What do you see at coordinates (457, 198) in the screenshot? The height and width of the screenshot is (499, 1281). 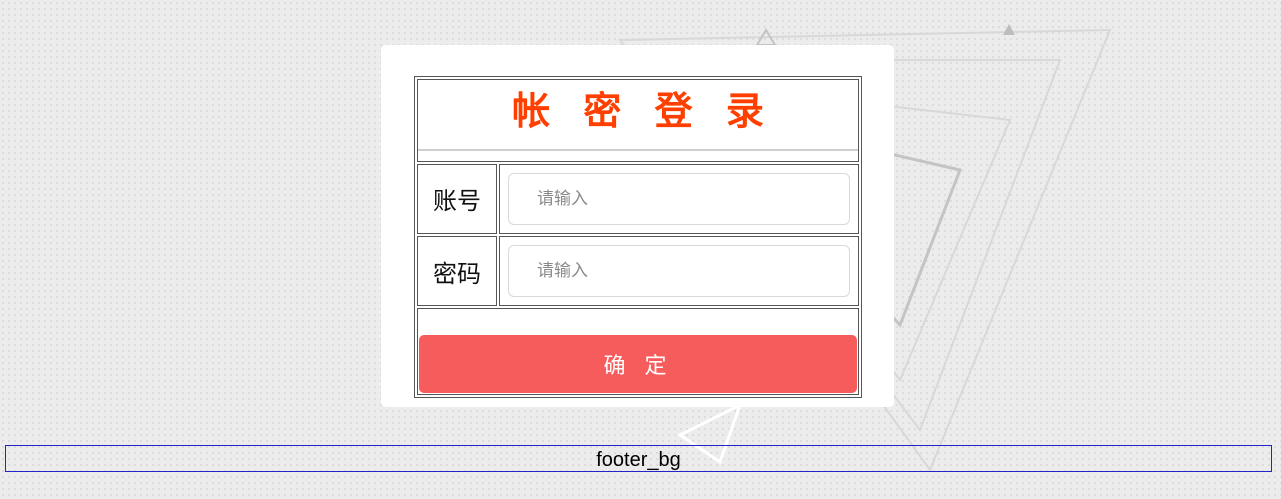 I see `account-label: 账号` at bounding box center [457, 198].